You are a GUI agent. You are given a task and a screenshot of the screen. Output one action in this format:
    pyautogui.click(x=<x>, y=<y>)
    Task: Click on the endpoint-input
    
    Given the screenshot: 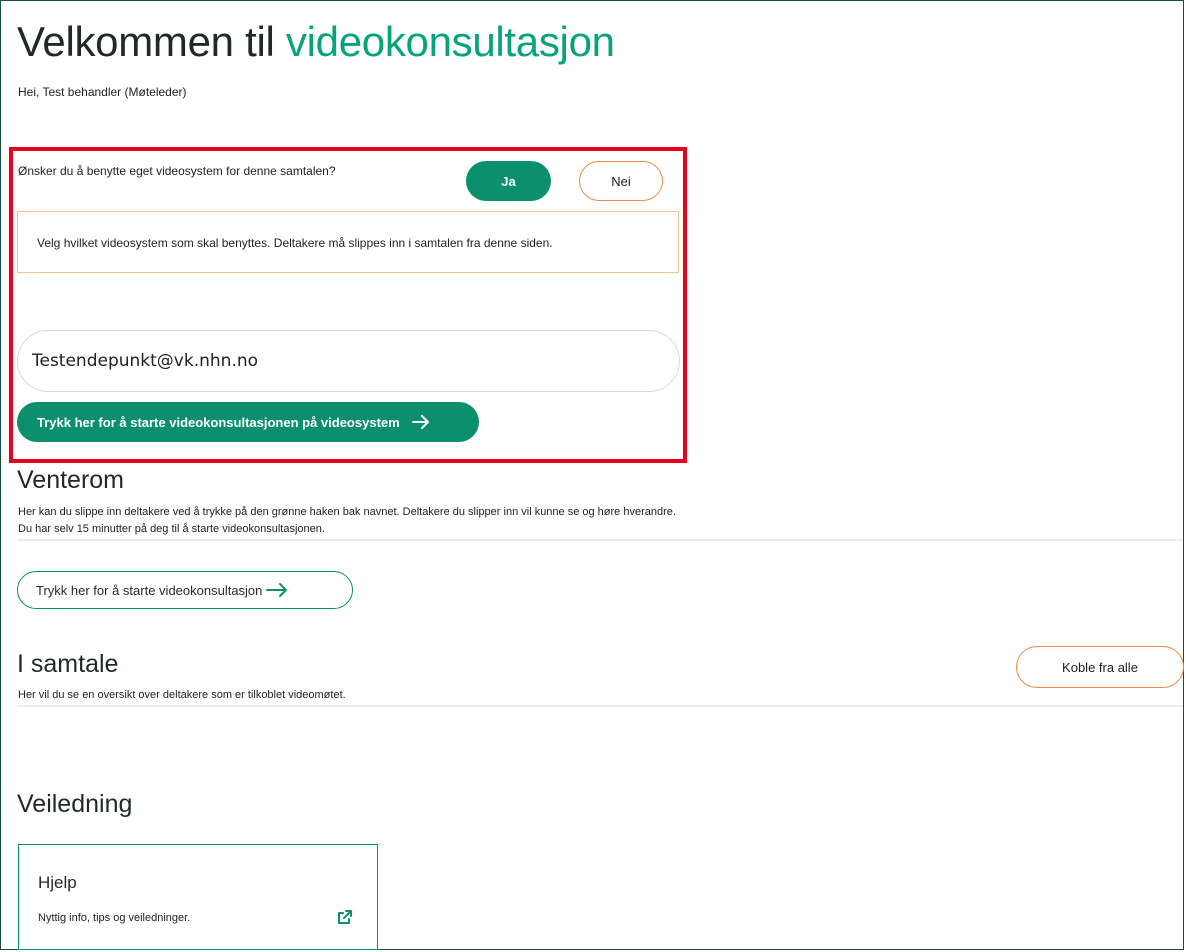 What is the action you would take?
    pyautogui.click(x=348, y=361)
    